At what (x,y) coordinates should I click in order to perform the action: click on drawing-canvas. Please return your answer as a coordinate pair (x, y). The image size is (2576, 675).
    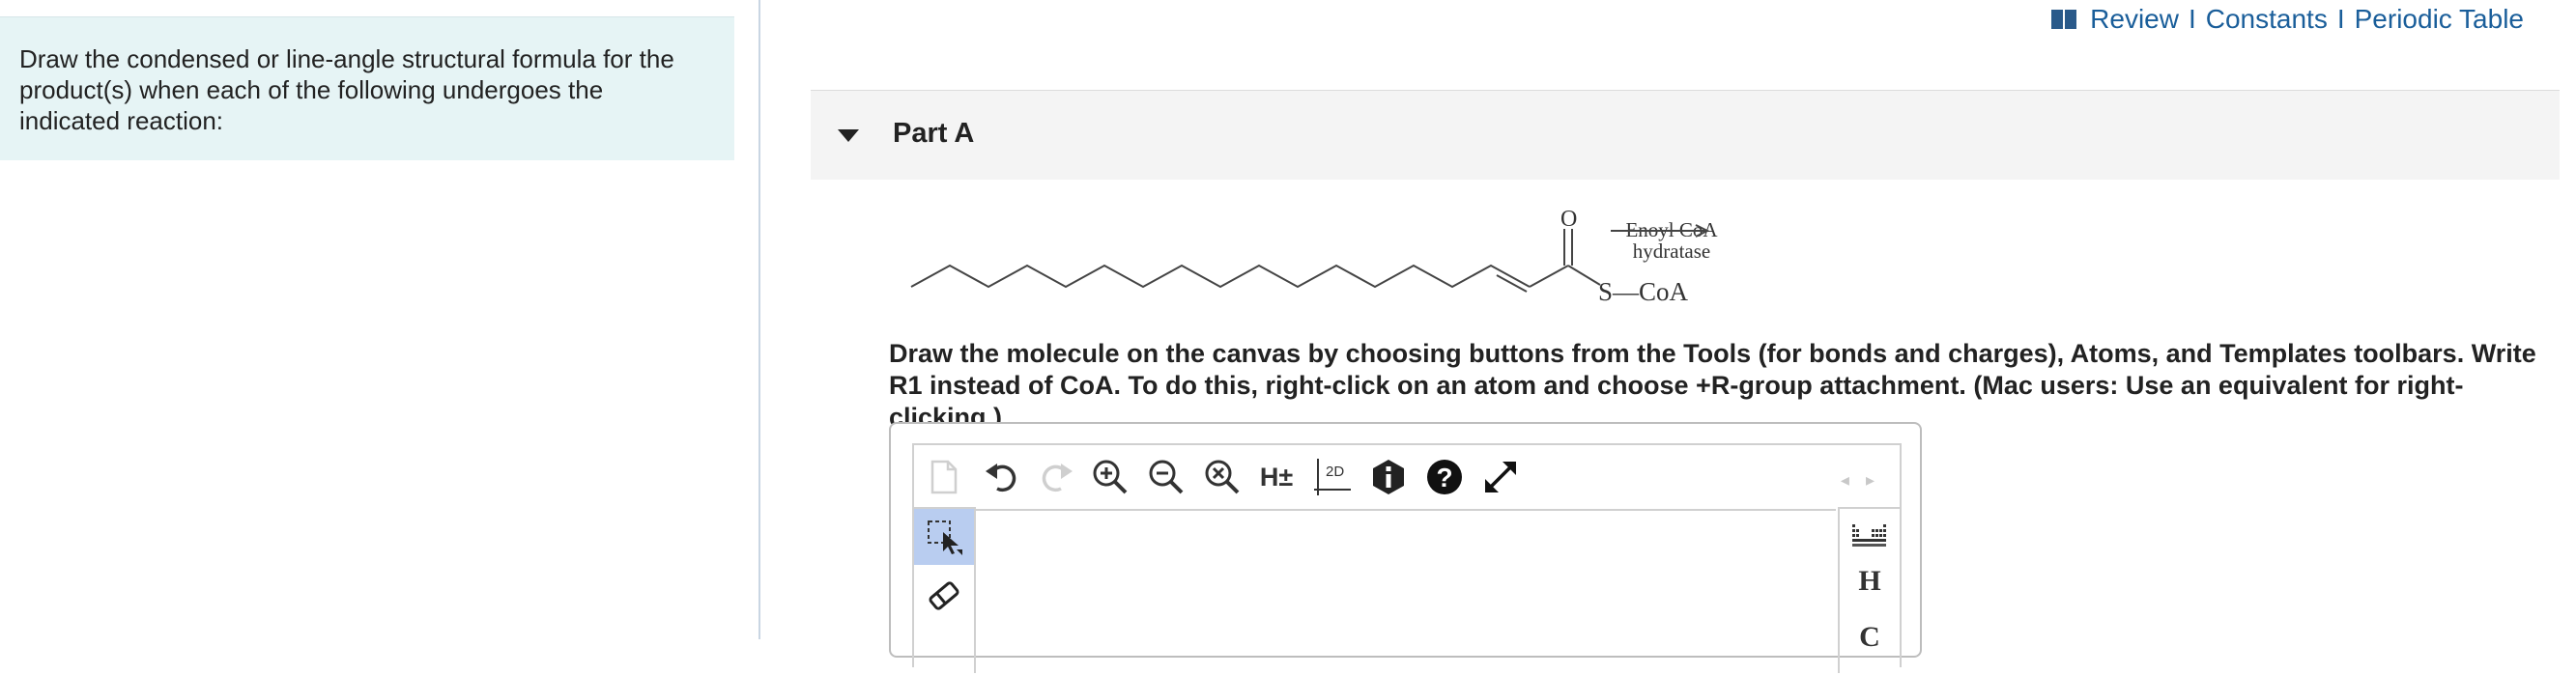
    Looking at the image, I should click on (1406, 592).